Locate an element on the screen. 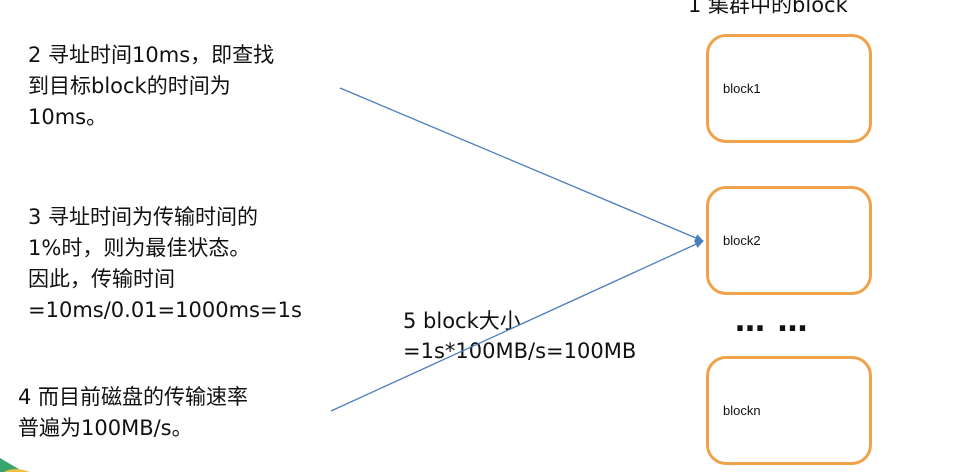 The width and height of the screenshot is (964, 472). corner-decoration is located at coordinates (15, 465).